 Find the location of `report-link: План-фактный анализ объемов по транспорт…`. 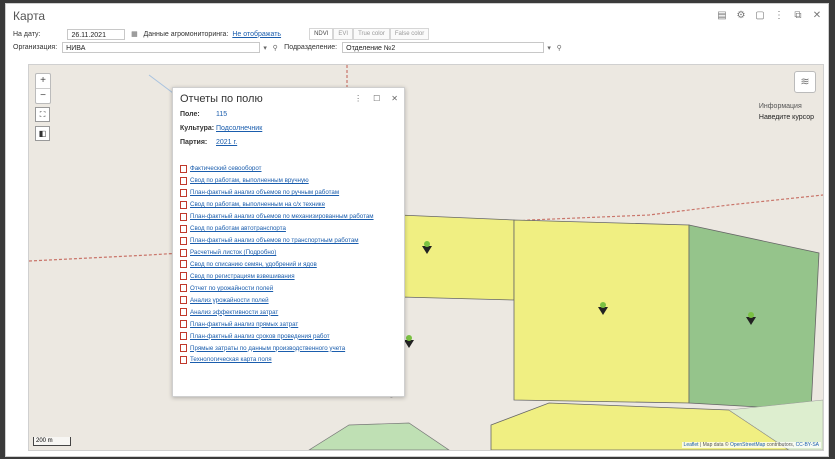

report-link: План-фактный анализ объемов по транспорт… is located at coordinates (277, 241).